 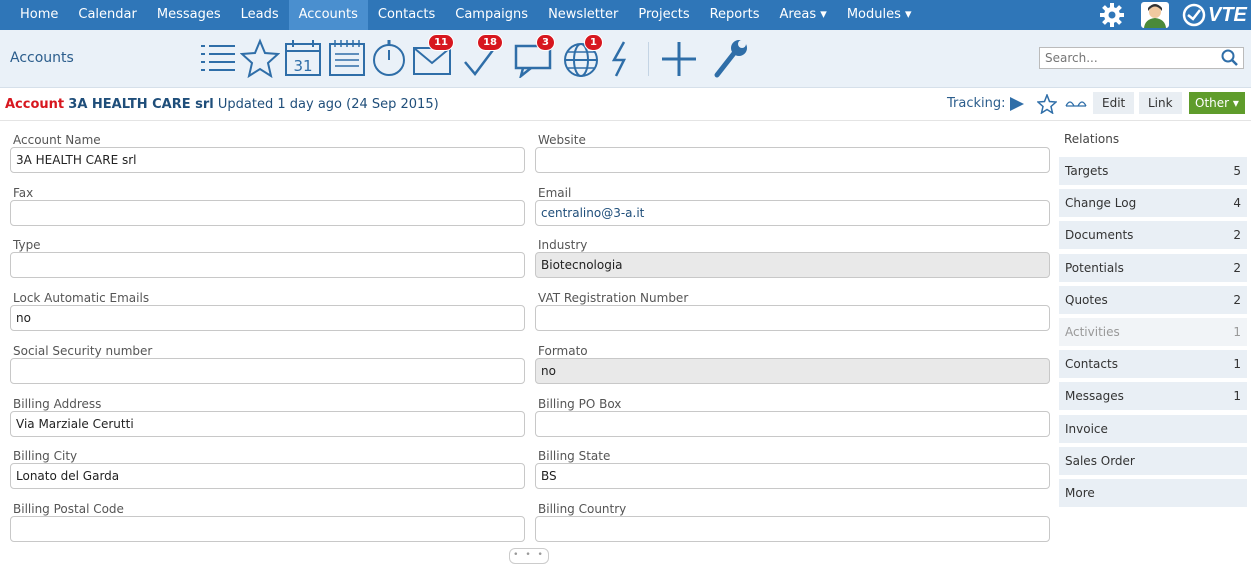 I want to click on list-view-icon, so click(x=218, y=58).